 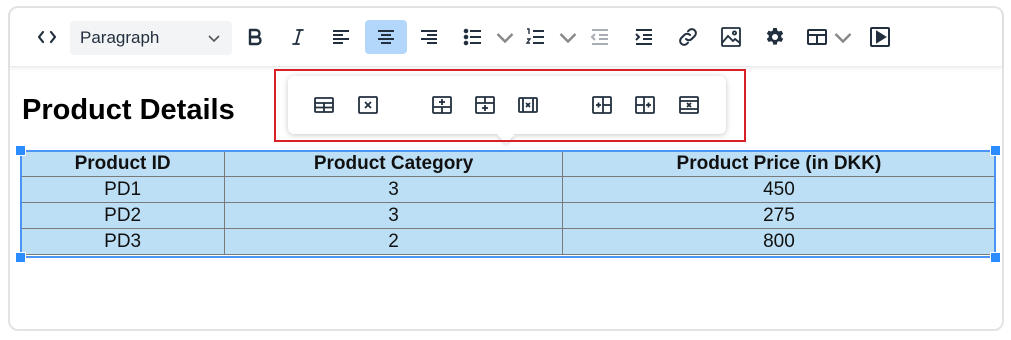 What do you see at coordinates (830, 37) in the screenshot?
I see `table-button` at bounding box center [830, 37].